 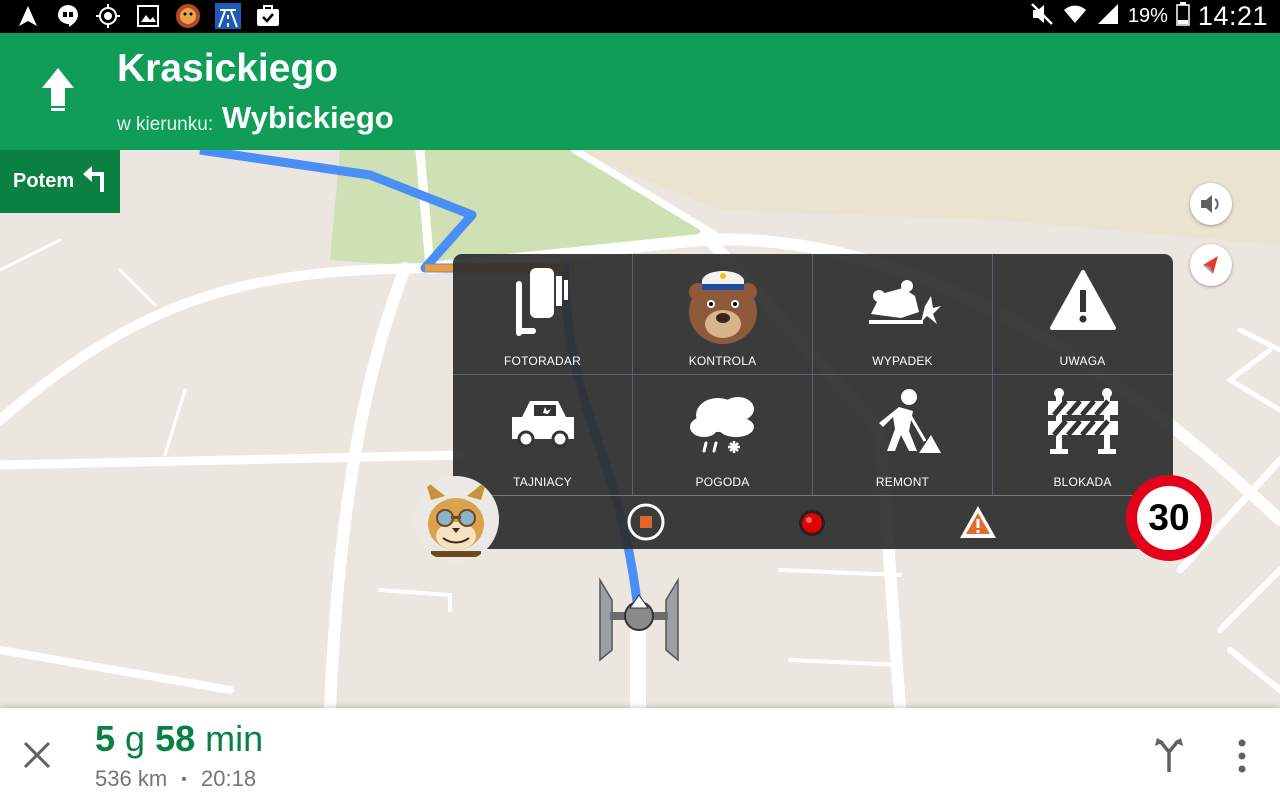 I want to click on straight-arrow-icon, so click(x=58, y=93).